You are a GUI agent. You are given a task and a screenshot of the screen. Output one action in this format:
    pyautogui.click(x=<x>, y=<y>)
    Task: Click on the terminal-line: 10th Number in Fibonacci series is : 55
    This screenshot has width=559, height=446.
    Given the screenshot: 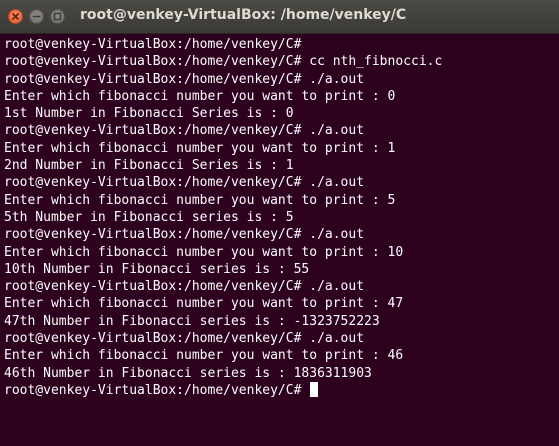 What is the action you would take?
    pyautogui.click(x=157, y=269)
    